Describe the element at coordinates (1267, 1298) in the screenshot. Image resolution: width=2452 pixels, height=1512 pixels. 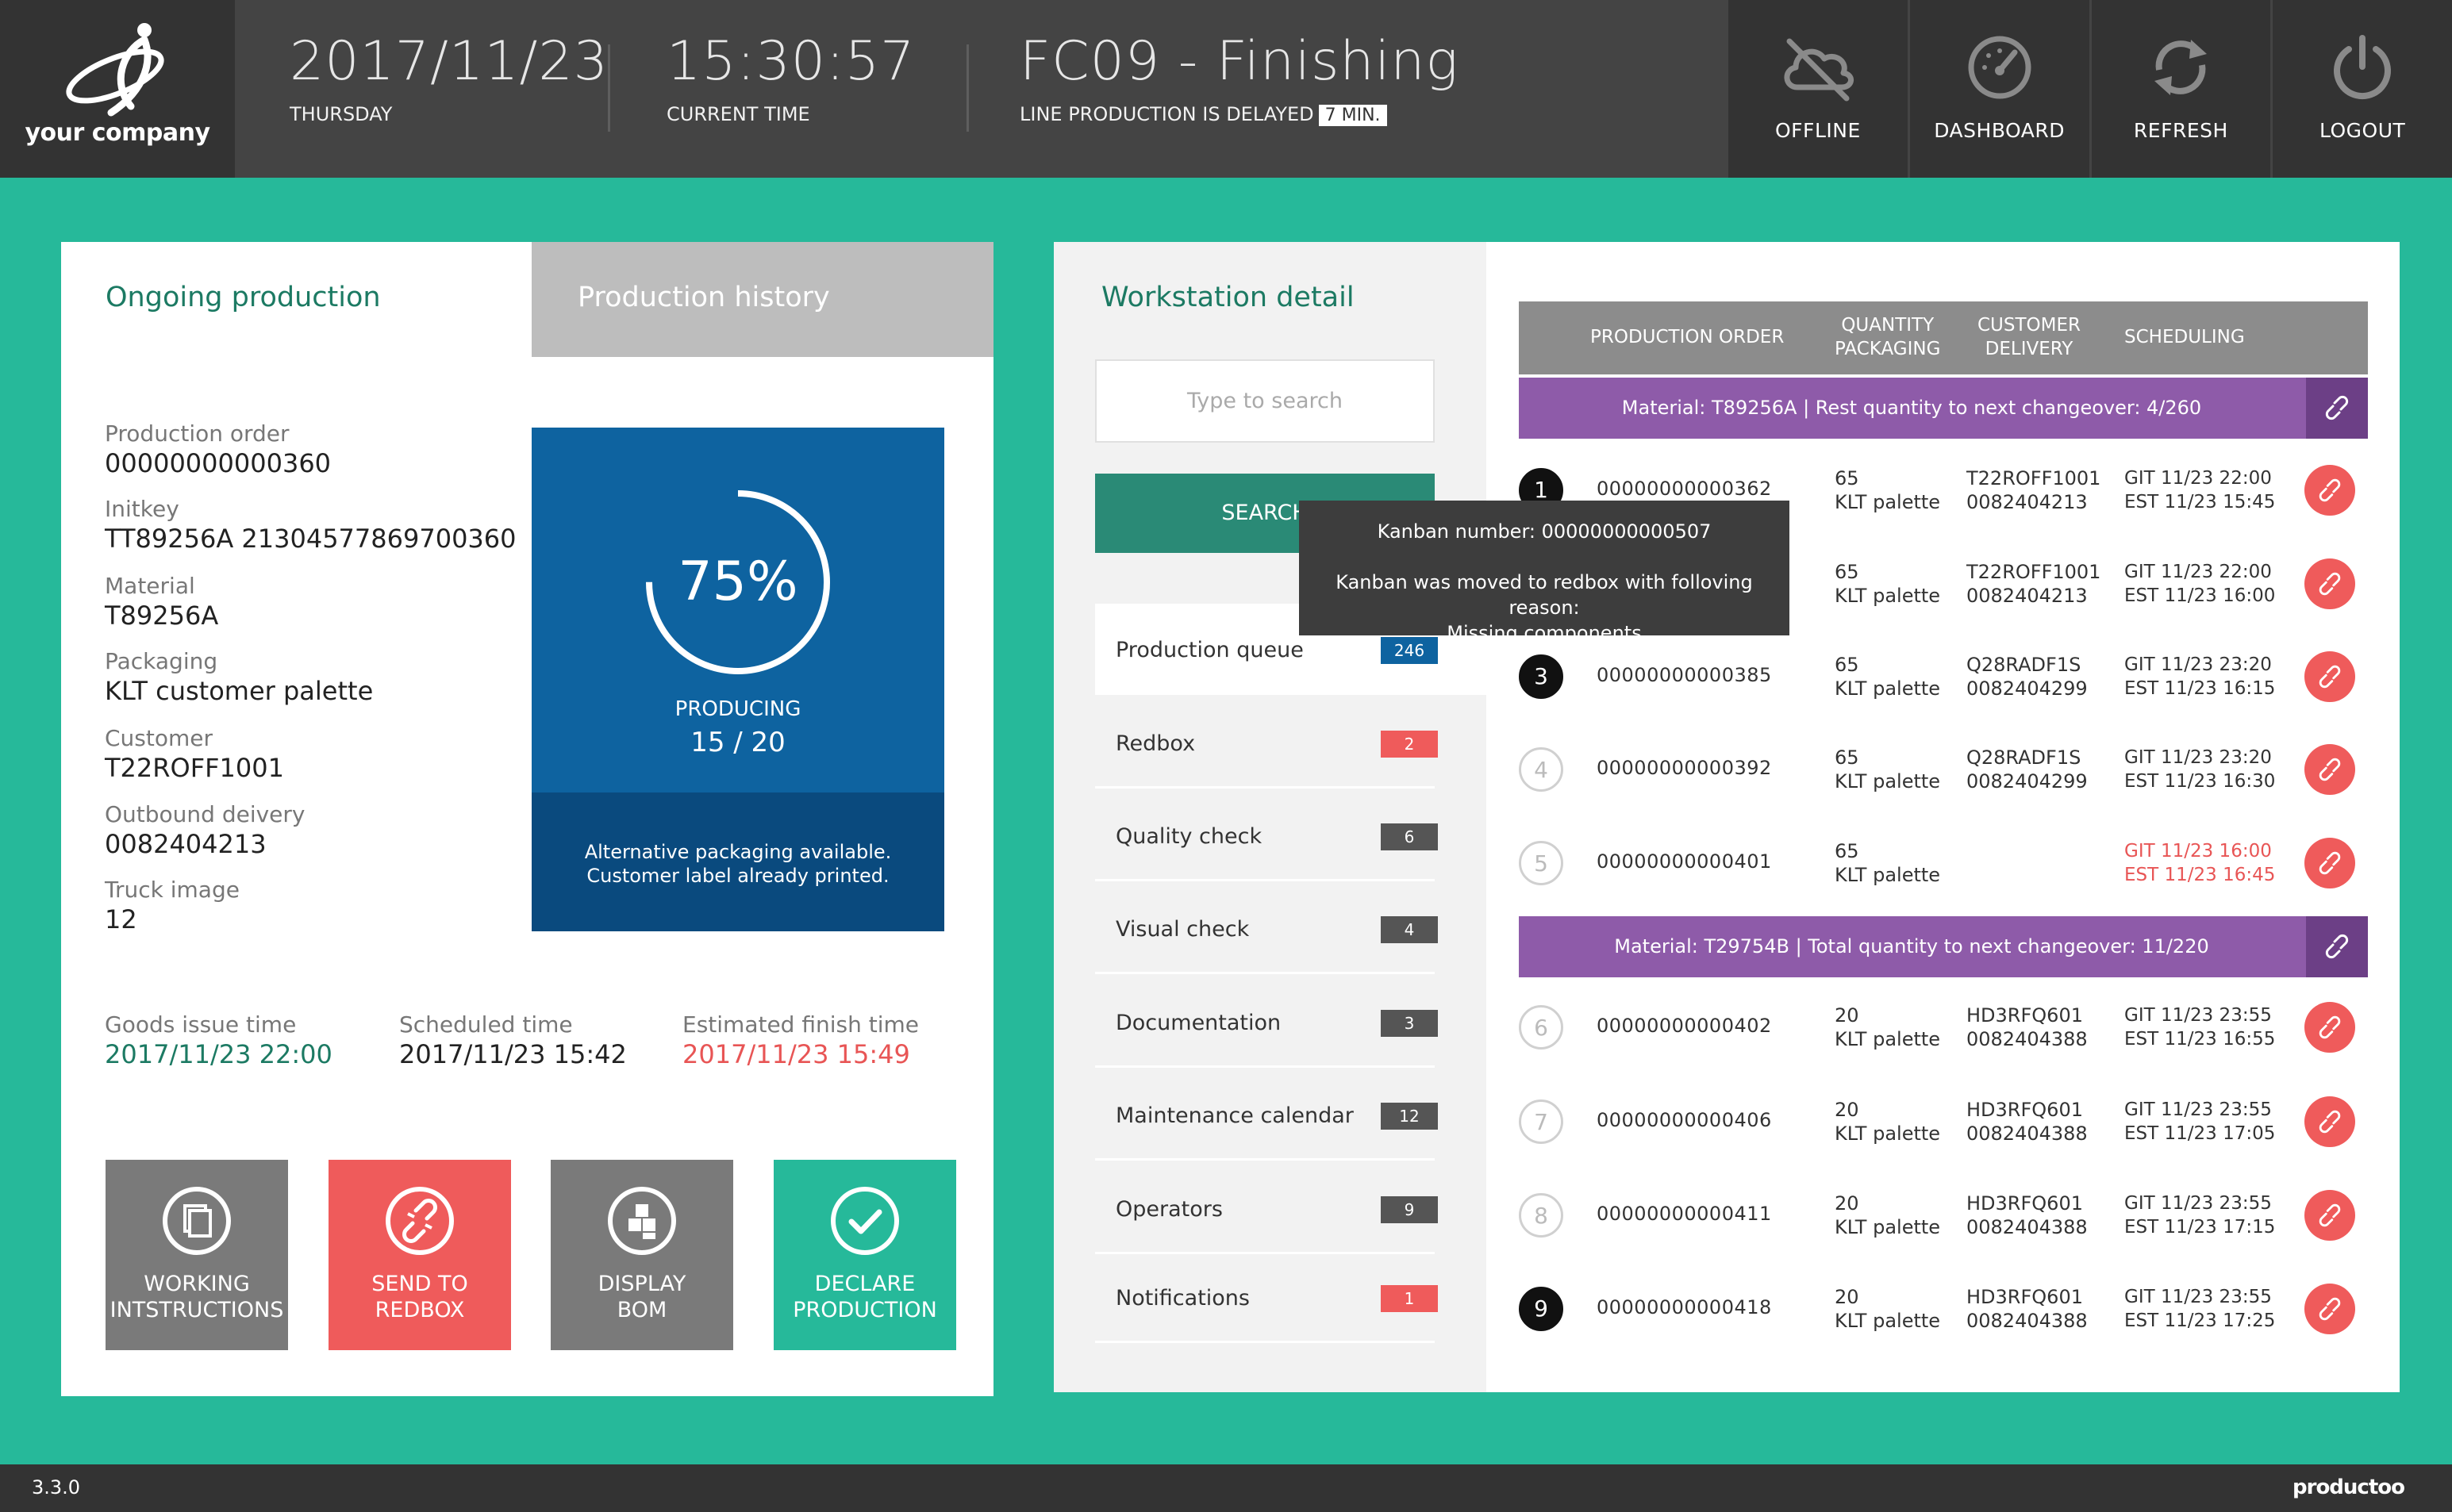
I see `sidebar-item-notifications: Notifications 1` at that location.